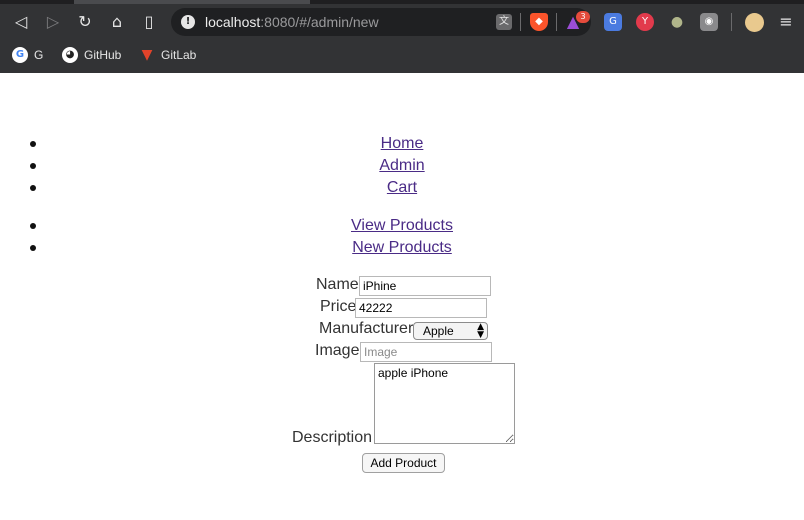  What do you see at coordinates (421, 308) in the screenshot?
I see `price-input` at bounding box center [421, 308].